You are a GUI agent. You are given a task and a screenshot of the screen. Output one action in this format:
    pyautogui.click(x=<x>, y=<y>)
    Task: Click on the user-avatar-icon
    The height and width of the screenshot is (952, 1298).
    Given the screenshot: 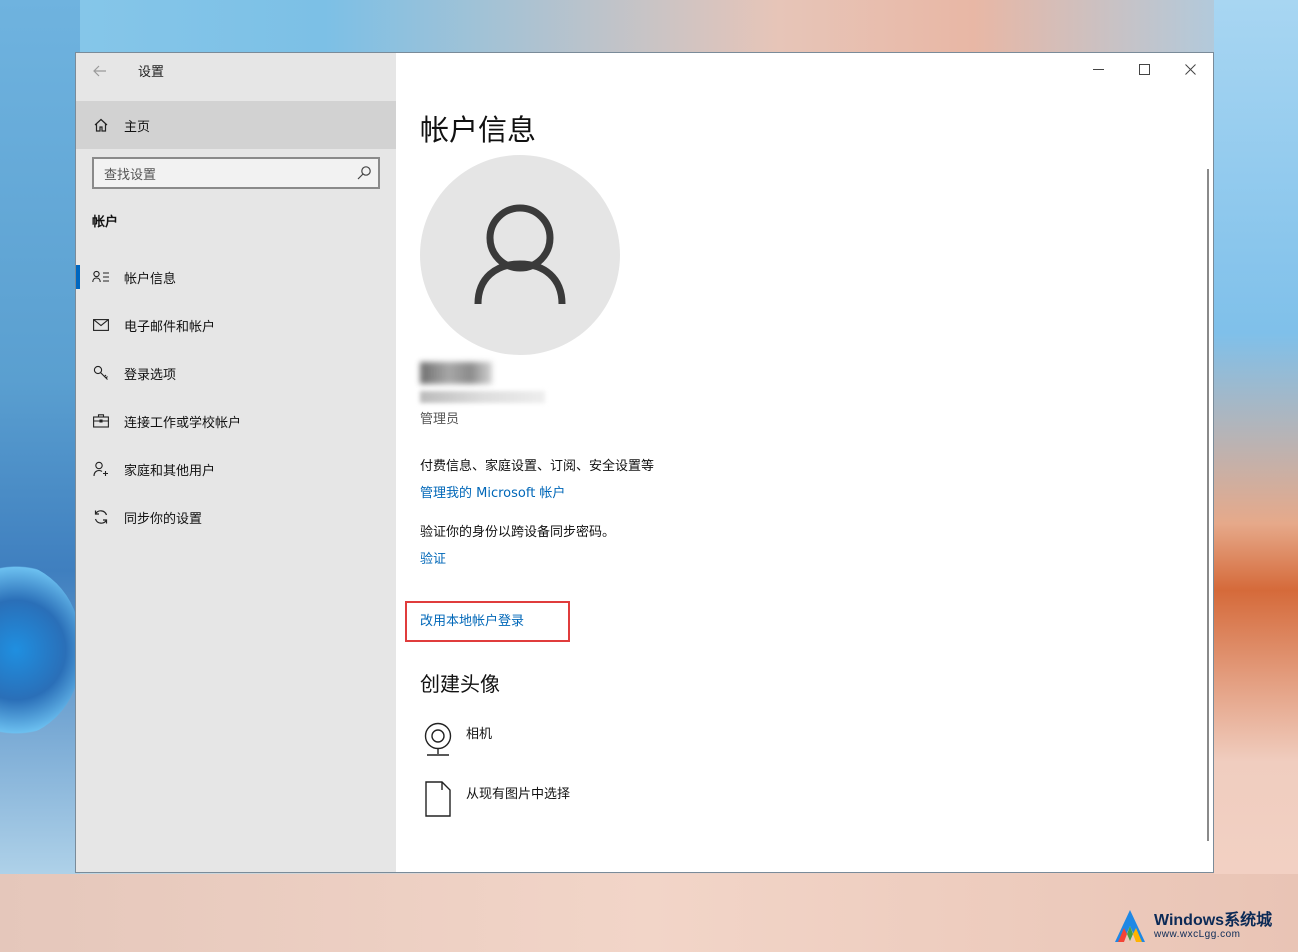 What is the action you would take?
    pyautogui.click(x=520, y=254)
    